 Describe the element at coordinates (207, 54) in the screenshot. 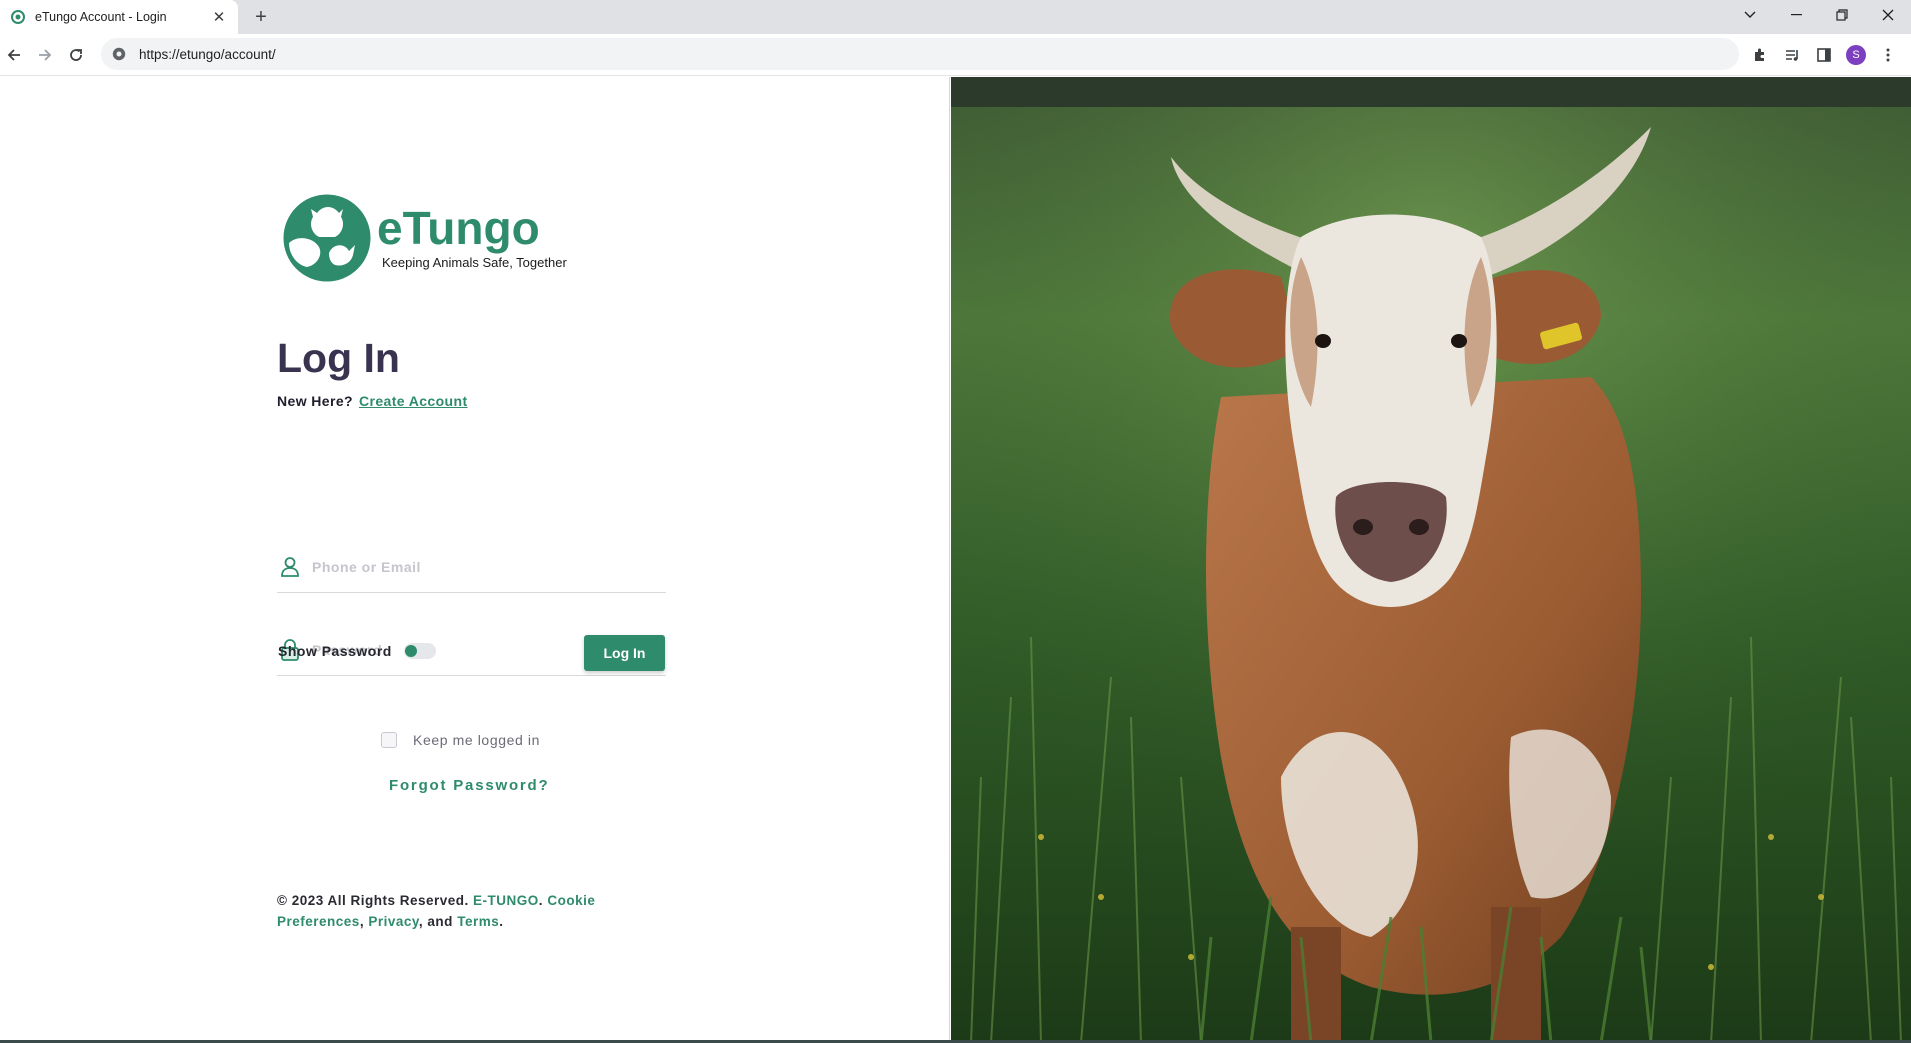

I see `url-text: https://etungo/account/` at that location.